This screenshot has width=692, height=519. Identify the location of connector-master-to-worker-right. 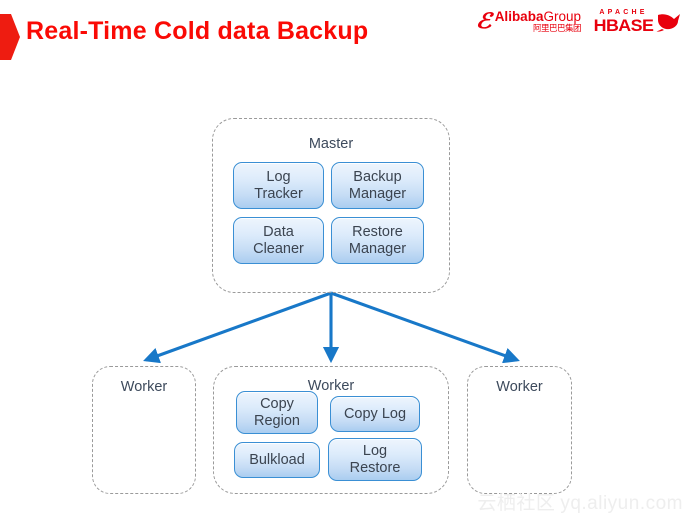
(425, 327).